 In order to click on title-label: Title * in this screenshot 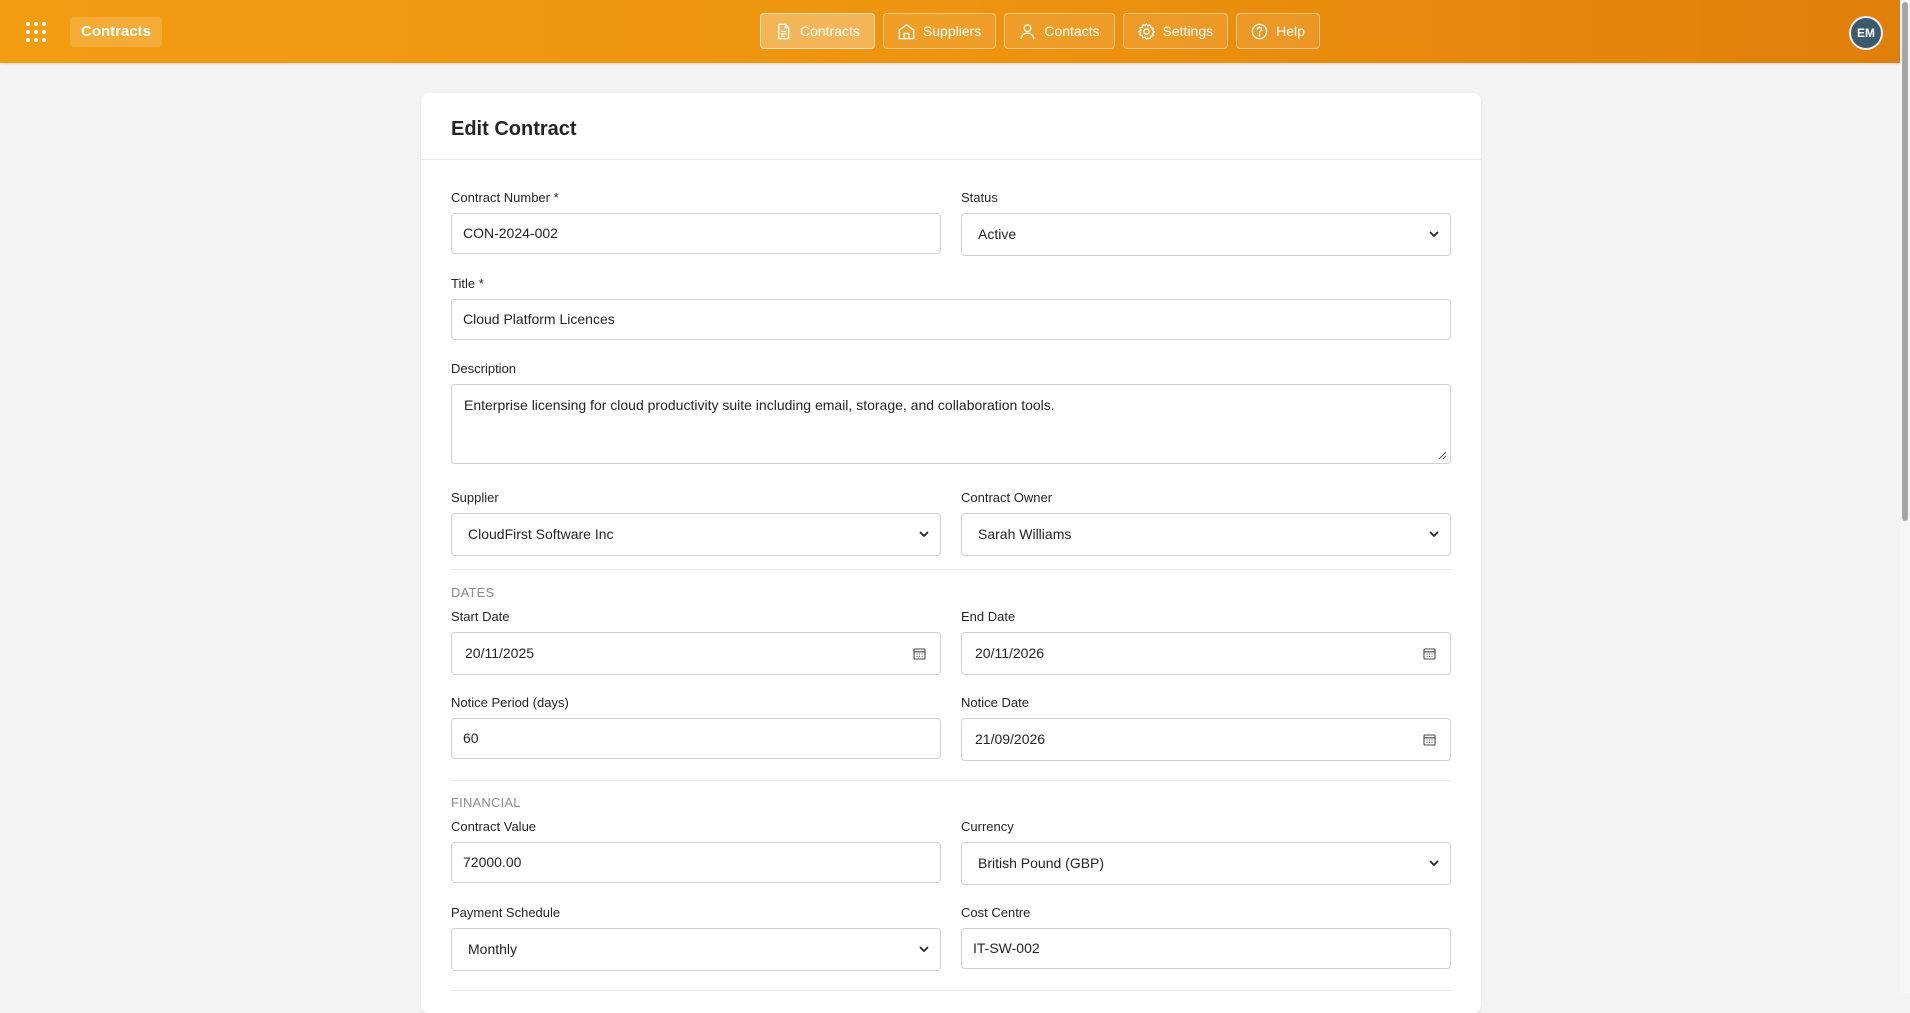, I will do `click(467, 283)`.